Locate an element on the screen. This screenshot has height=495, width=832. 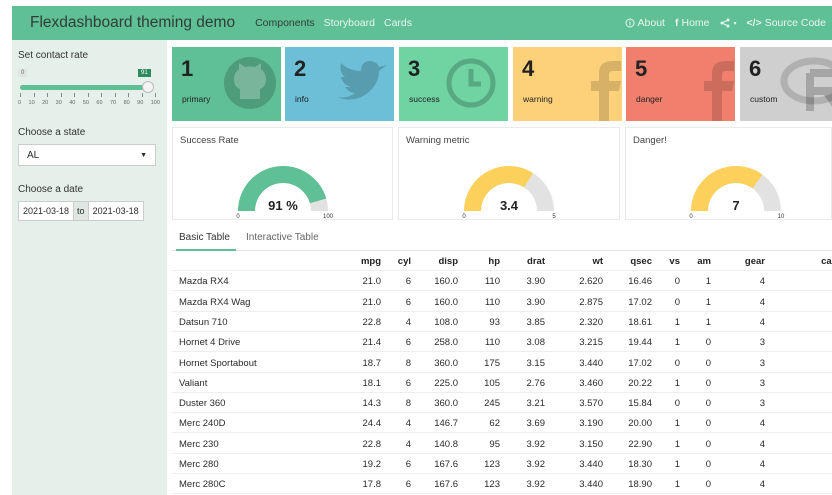
date-to-separator: to is located at coordinates (81, 211).